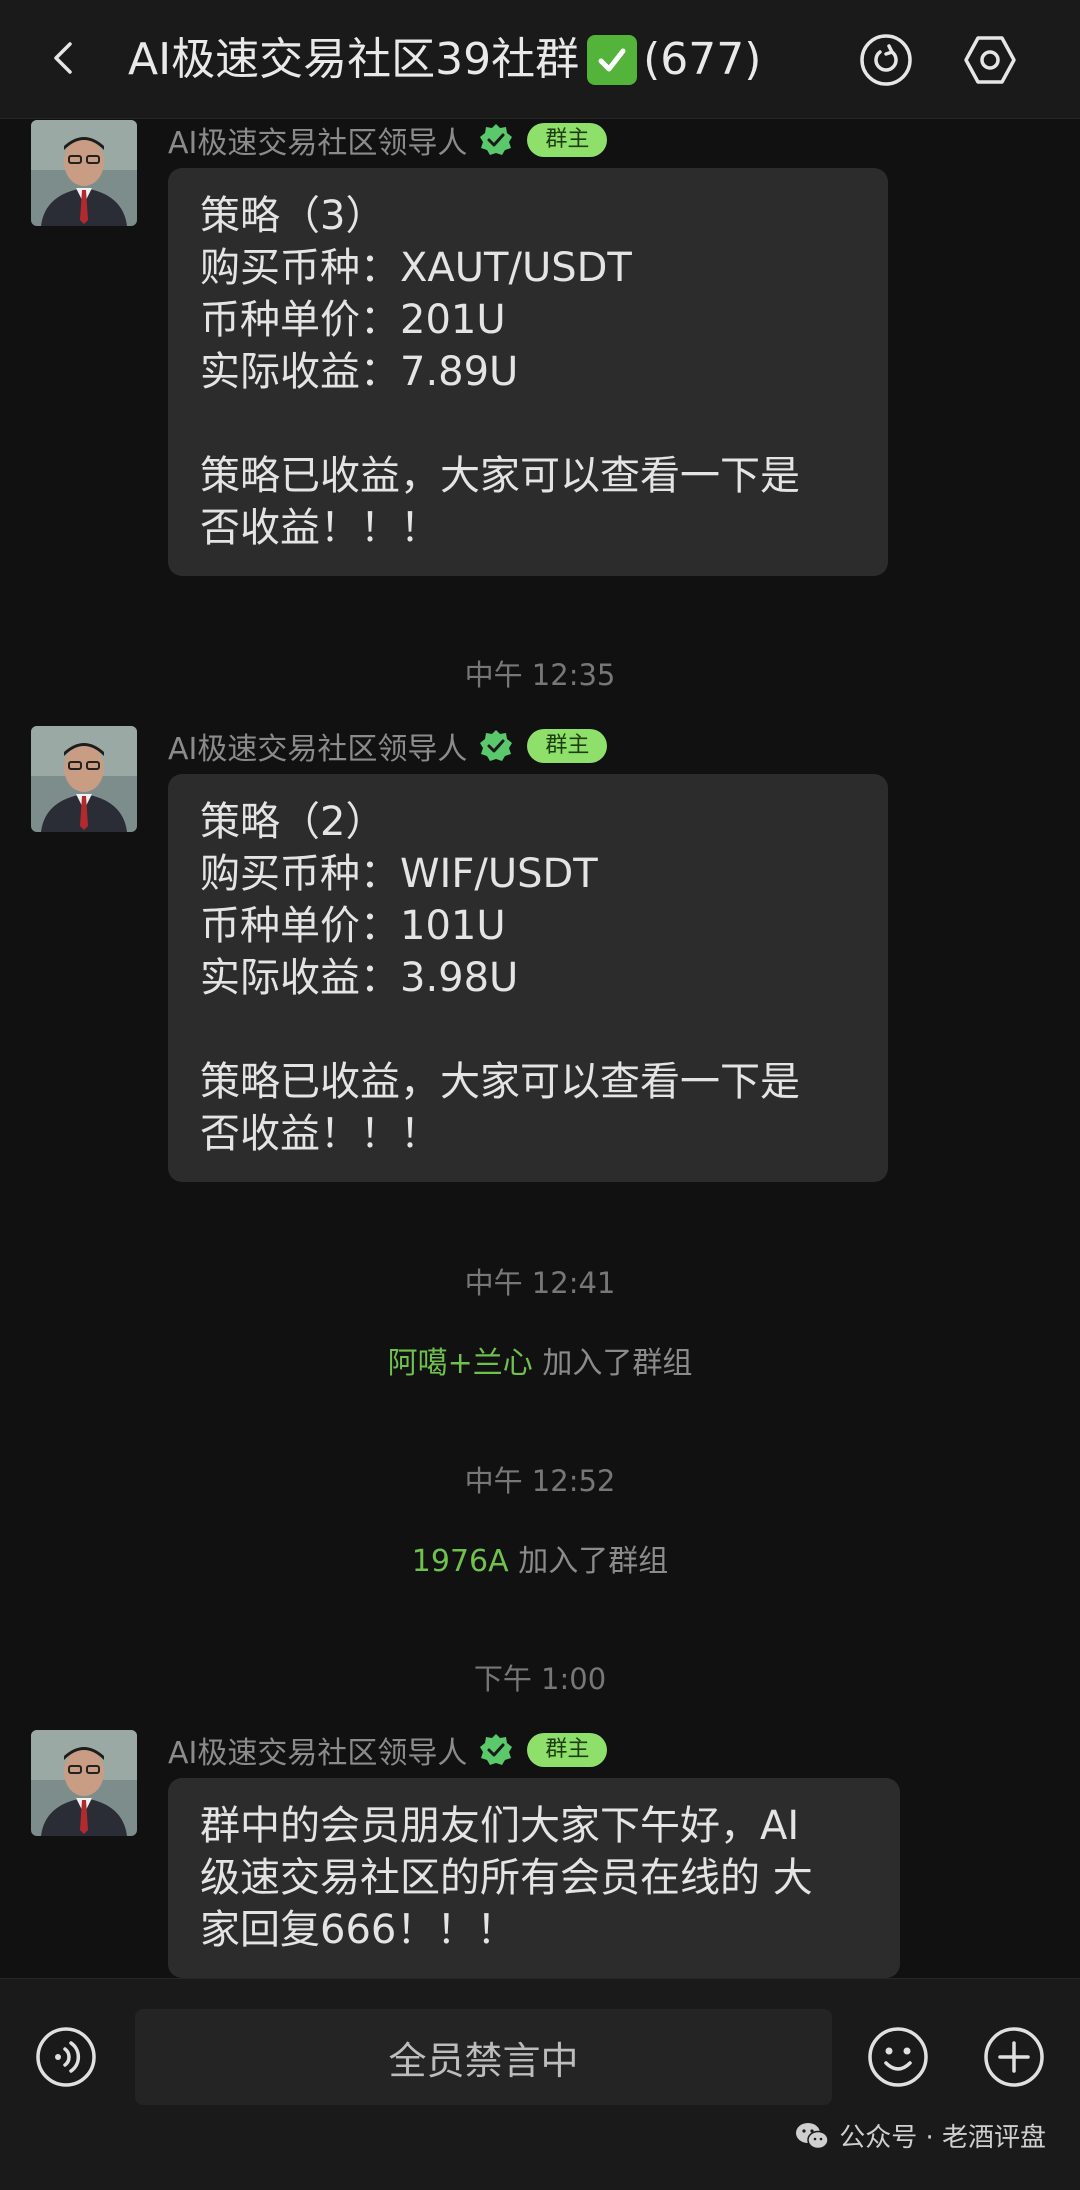  What do you see at coordinates (293, 216) in the screenshot?
I see `message-line: 策略（3）` at bounding box center [293, 216].